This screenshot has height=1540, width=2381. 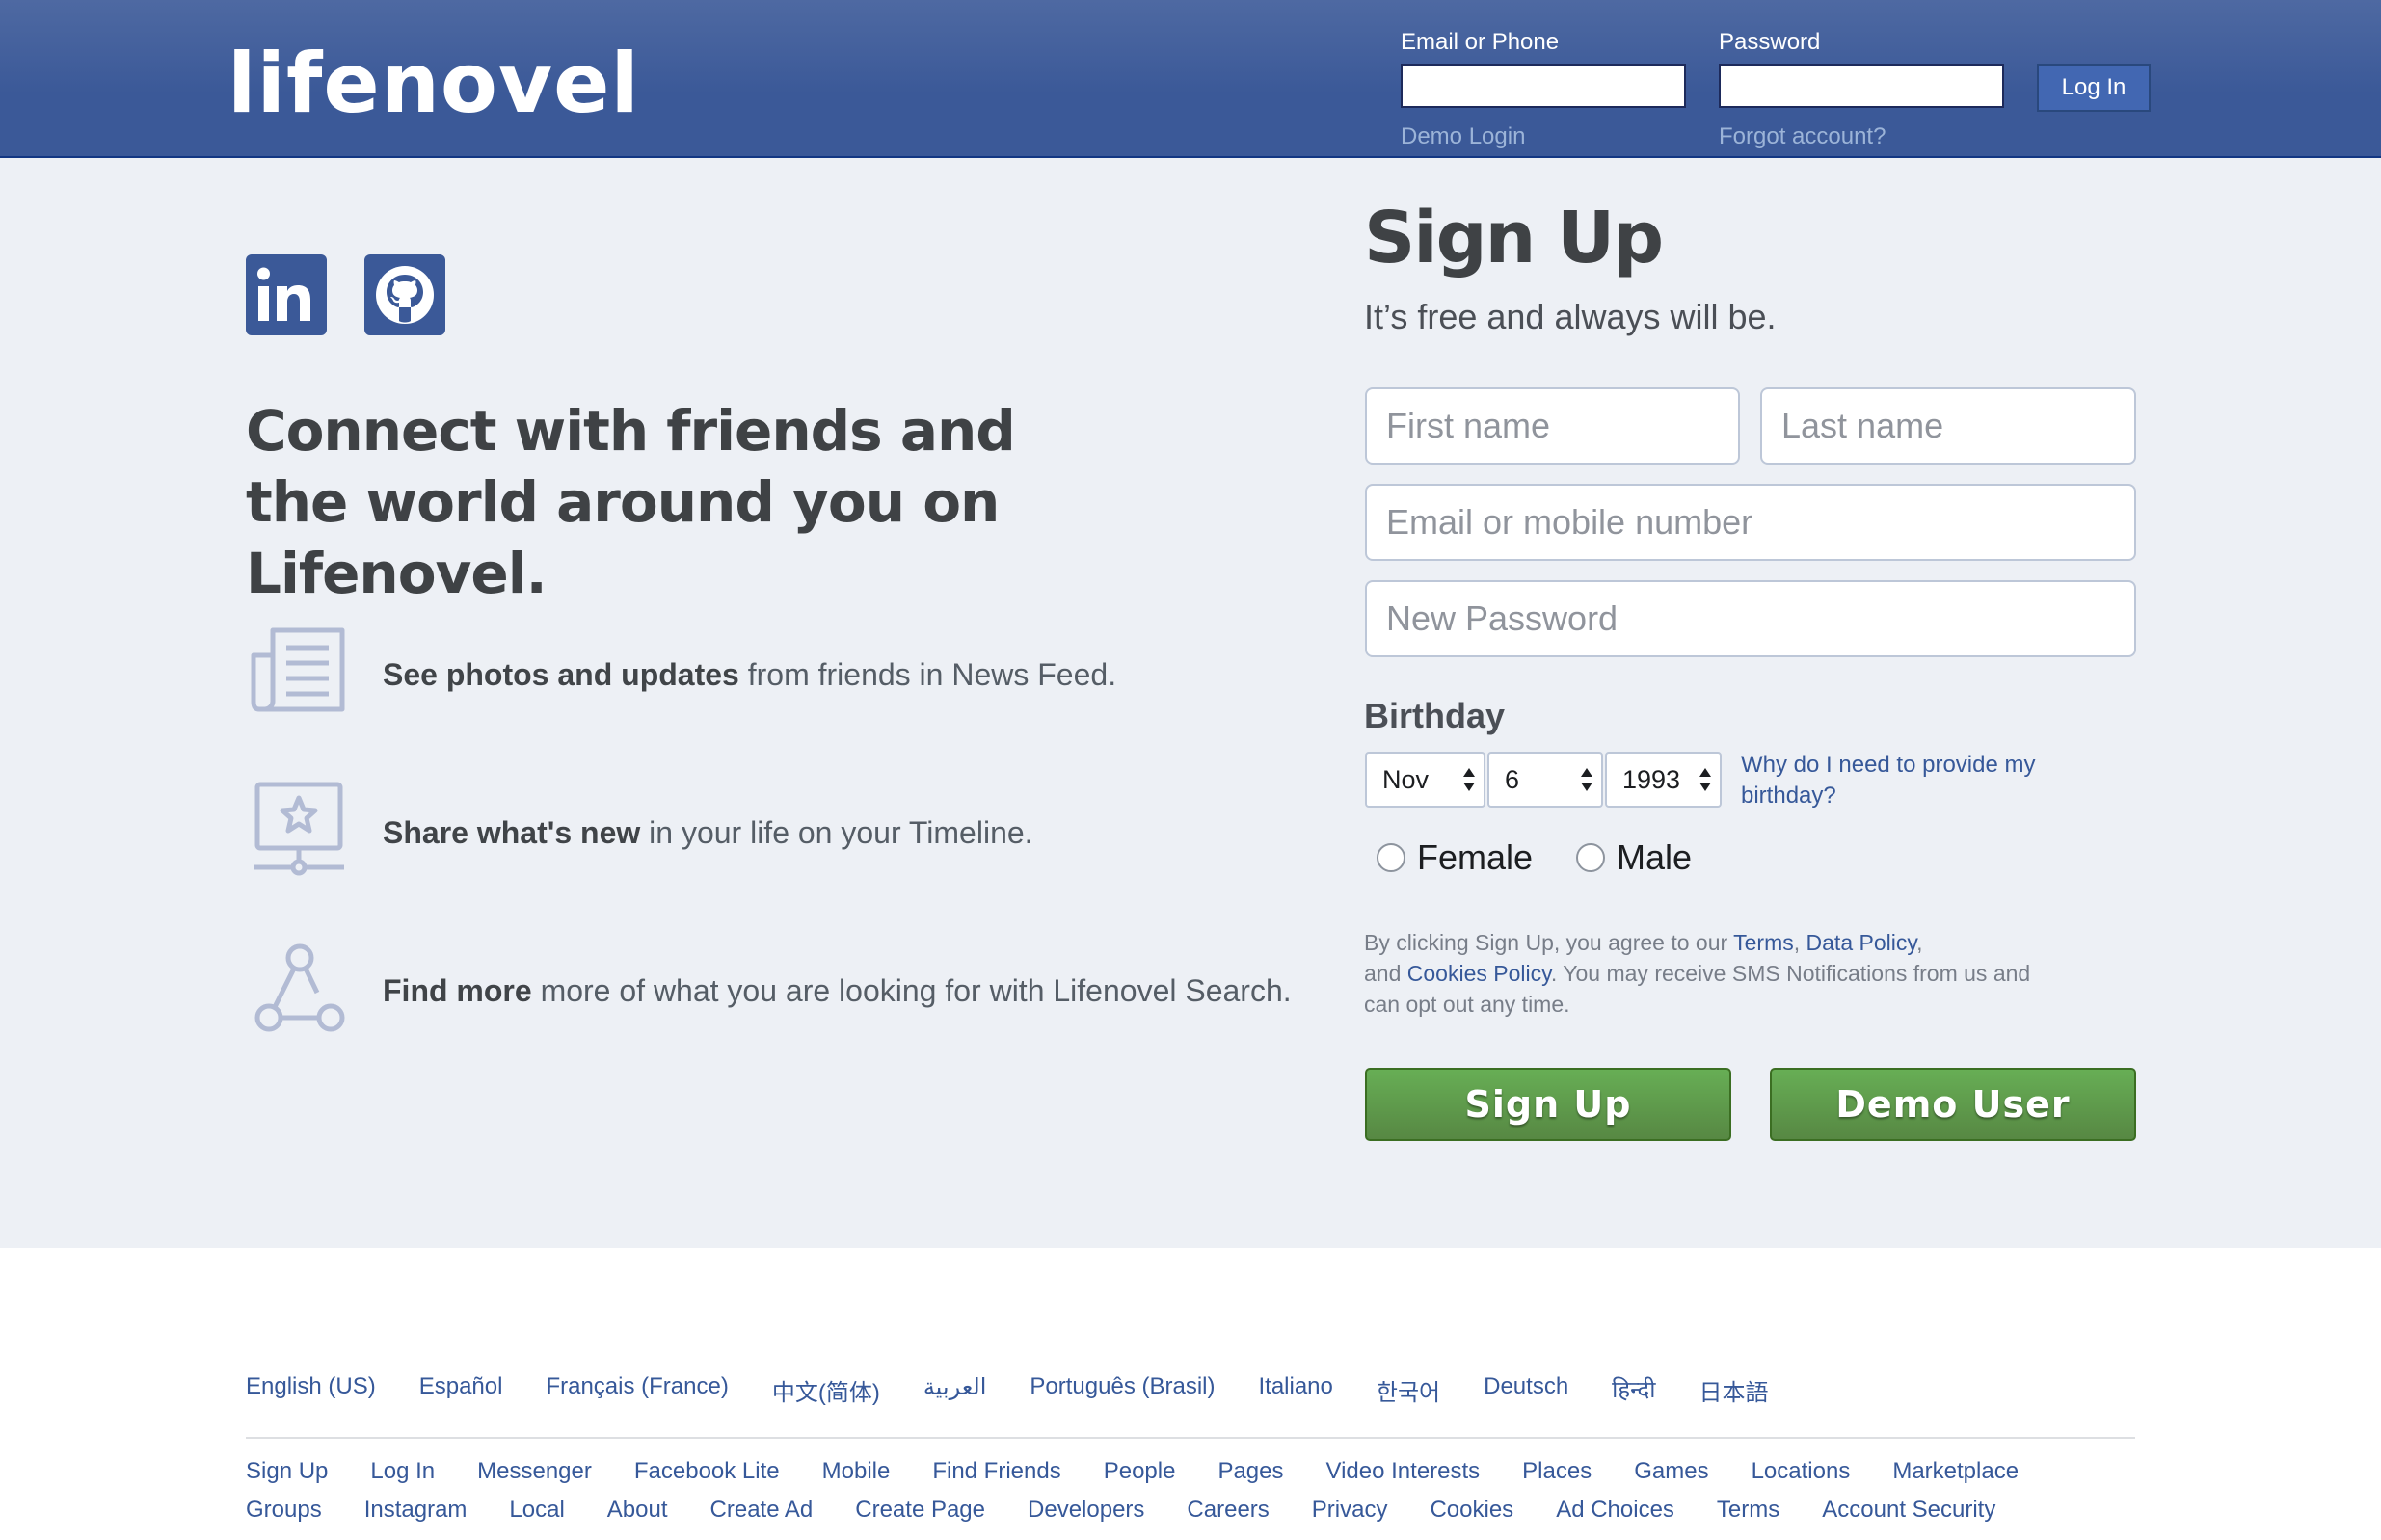 What do you see at coordinates (311, 1390) in the screenshot?
I see `language-link: English (US)` at bounding box center [311, 1390].